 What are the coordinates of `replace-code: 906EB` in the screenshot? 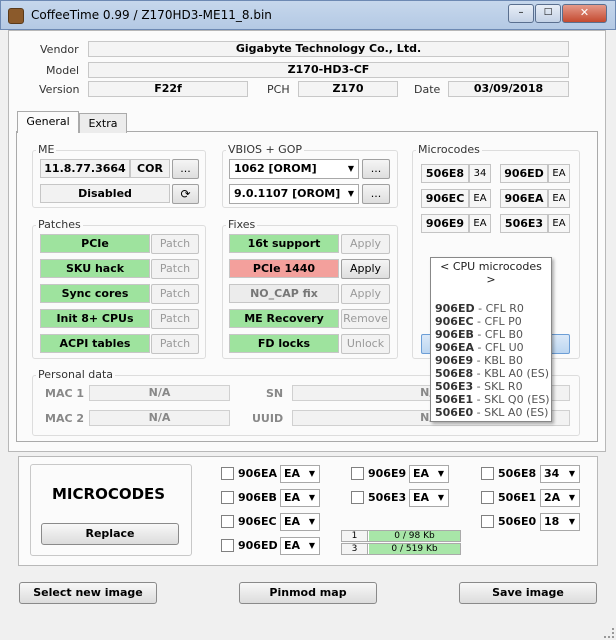 It's located at (257, 497).